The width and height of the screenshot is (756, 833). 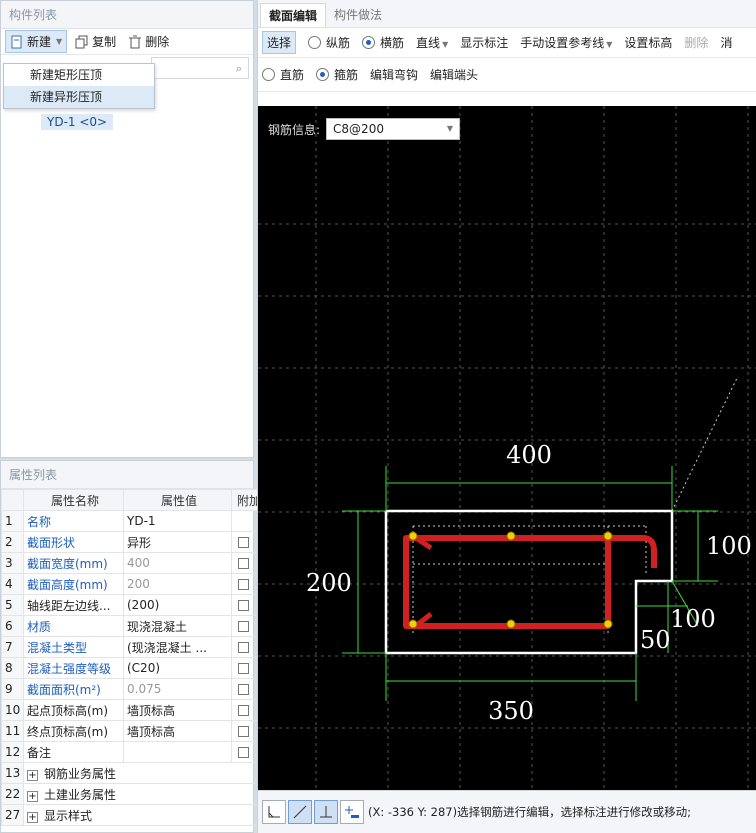 I want to click on perpendicular-icon, so click(x=326, y=812).